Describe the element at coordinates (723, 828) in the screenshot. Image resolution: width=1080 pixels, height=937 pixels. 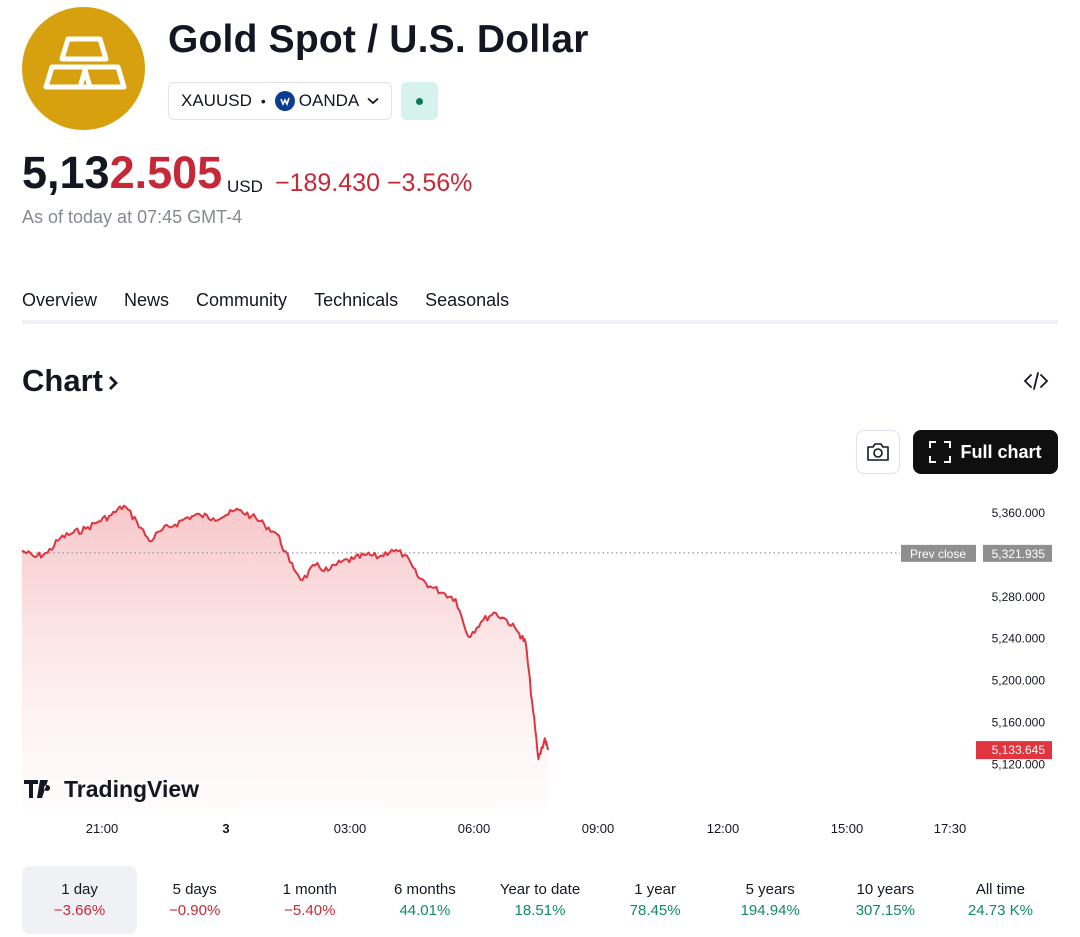
I see `x-tick-label: 12:00` at that location.